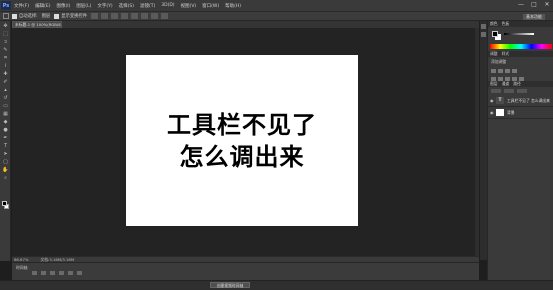 This screenshot has width=553, height=290. Describe the element at coordinates (61, 273) in the screenshot. I see `next-frame-icon` at that location.